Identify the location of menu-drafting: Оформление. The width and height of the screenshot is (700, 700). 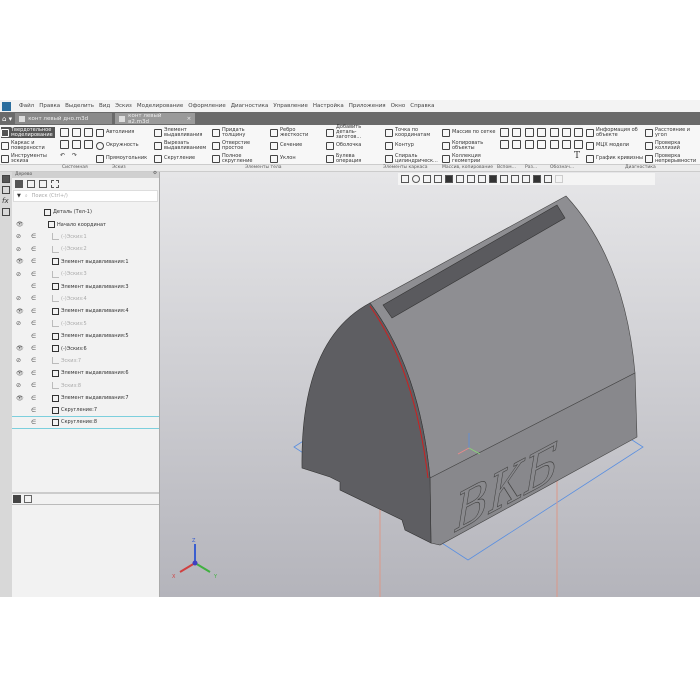
(207, 106).